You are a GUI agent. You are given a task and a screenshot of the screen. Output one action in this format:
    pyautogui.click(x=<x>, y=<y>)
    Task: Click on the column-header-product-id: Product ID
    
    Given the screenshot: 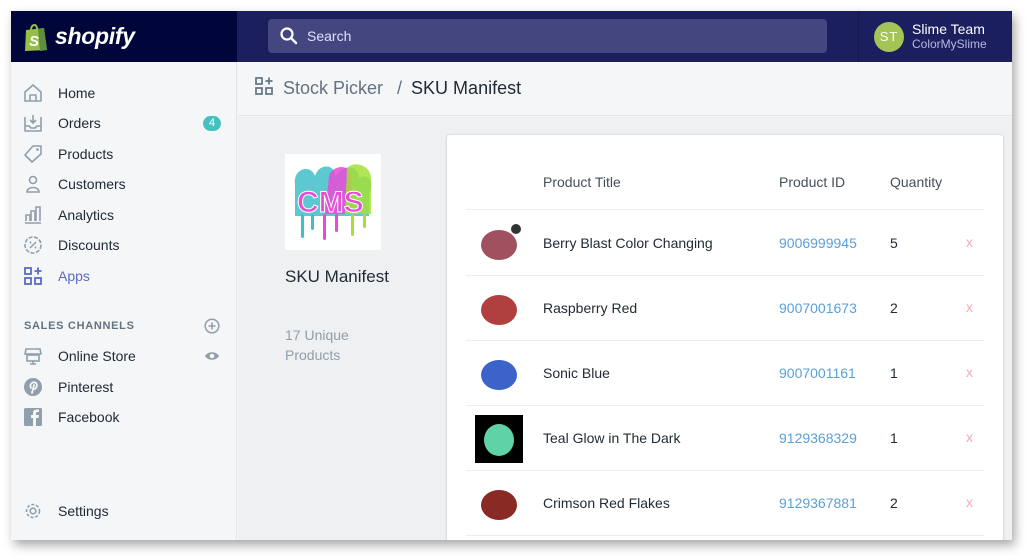 What is the action you would take?
    pyautogui.click(x=812, y=182)
    